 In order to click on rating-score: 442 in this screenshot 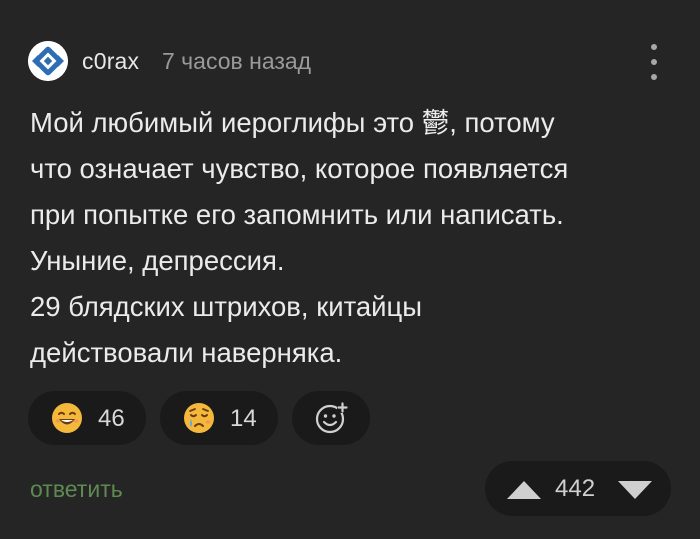, I will do `click(575, 488)`.